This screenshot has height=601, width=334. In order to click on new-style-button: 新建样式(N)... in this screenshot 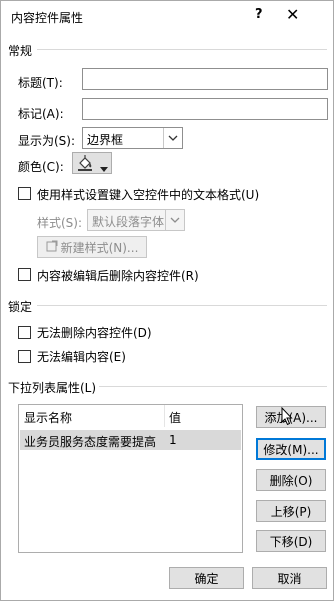, I will do `click(92, 247)`.